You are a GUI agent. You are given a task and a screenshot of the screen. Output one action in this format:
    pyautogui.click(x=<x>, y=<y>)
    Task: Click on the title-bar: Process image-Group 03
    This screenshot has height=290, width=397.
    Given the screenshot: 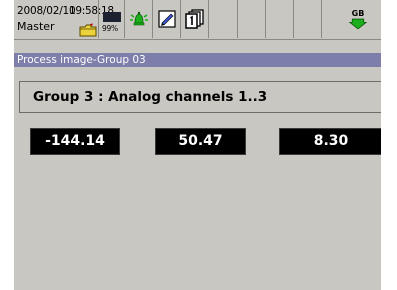 What is the action you would take?
    pyautogui.click(x=197, y=60)
    